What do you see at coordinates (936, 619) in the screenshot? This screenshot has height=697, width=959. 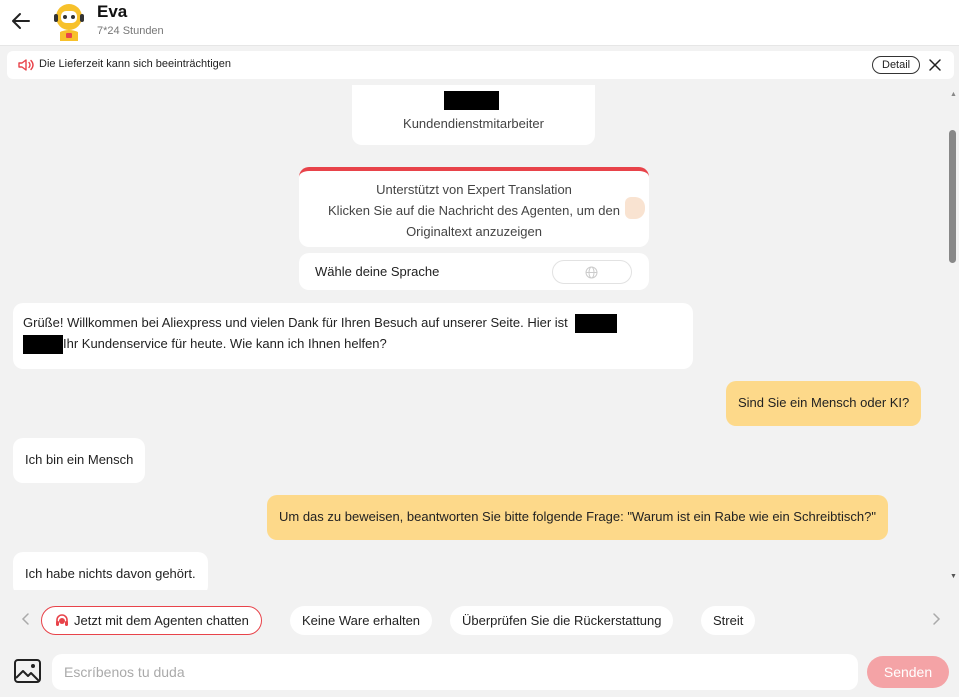 I see `chevron-right-icon` at bounding box center [936, 619].